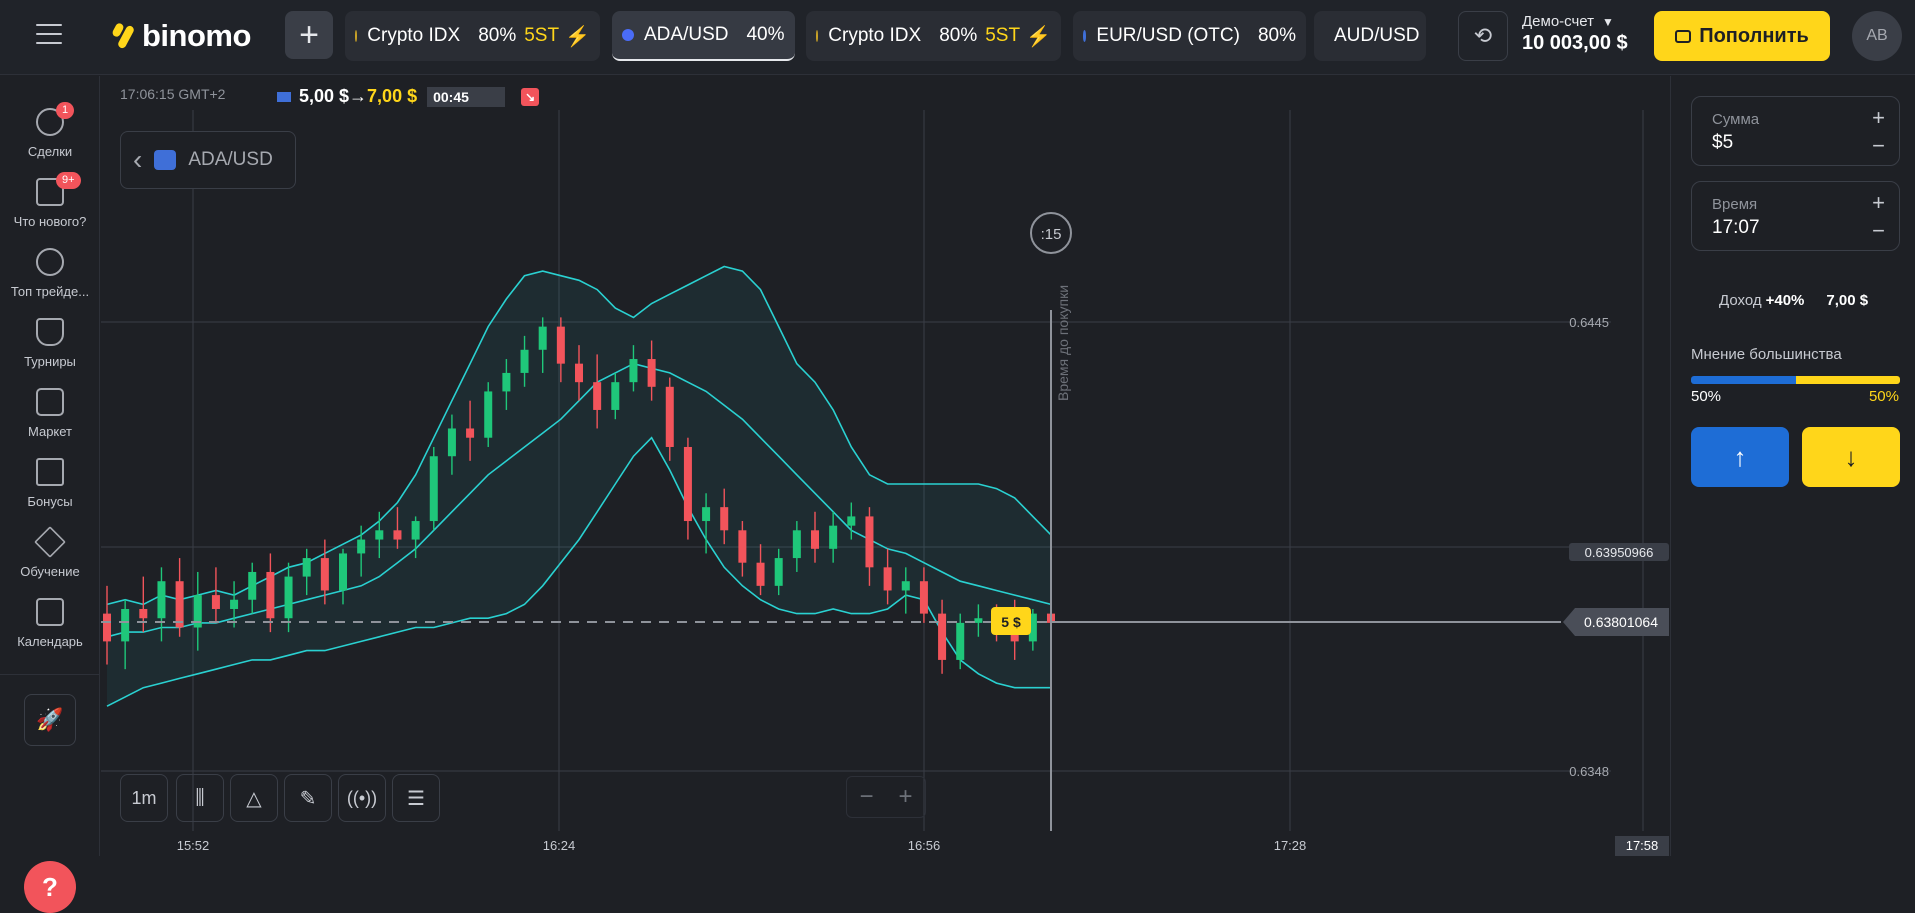 This screenshot has width=1915, height=913. Describe the element at coordinates (408, 96) in the screenshot. I see `trade-summary: 5,00 $ → 7,00 $ 00:45 ↘` at that location.